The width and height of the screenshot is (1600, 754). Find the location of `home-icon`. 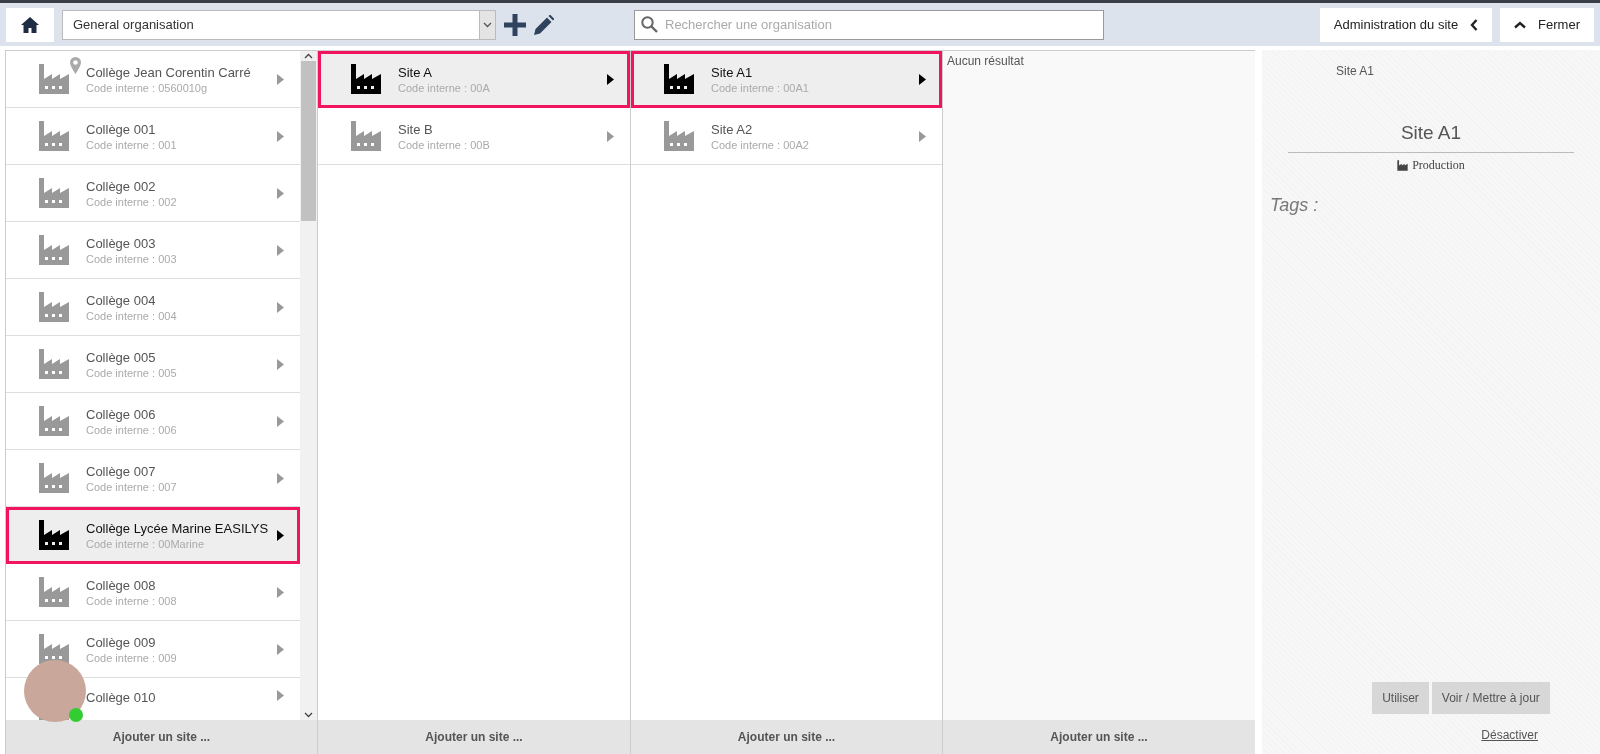

home-icon is located at coordinates (30, 24).